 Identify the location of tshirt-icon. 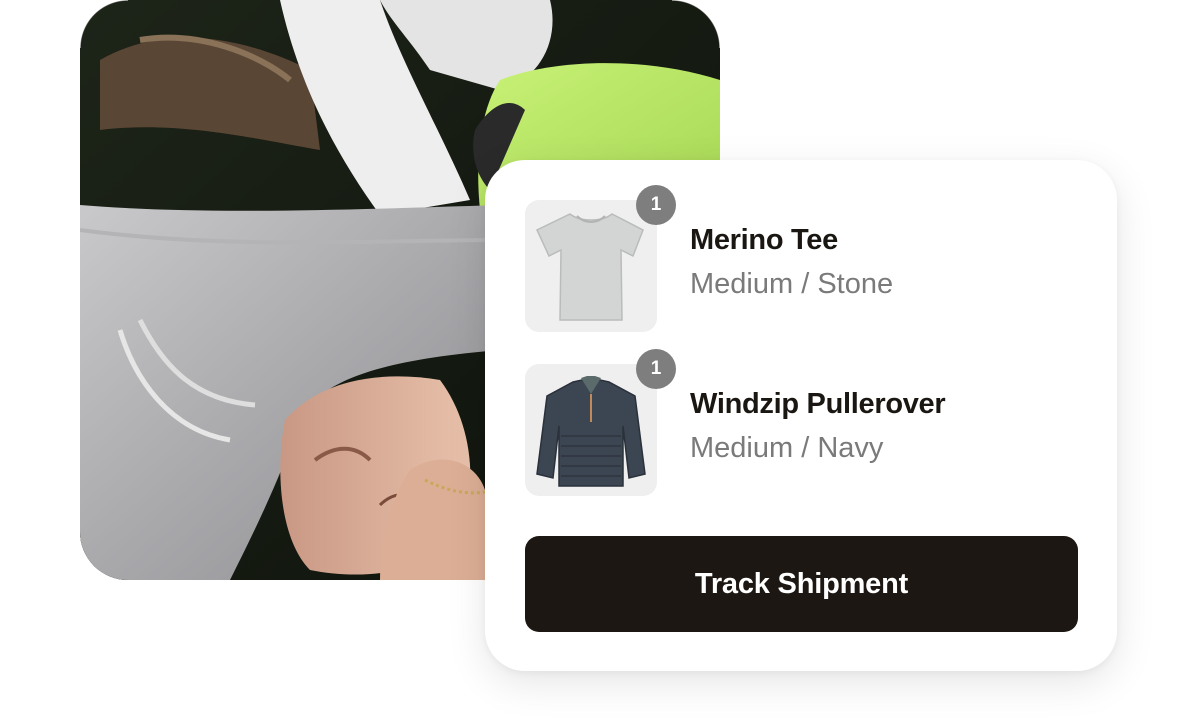
(590, 267).